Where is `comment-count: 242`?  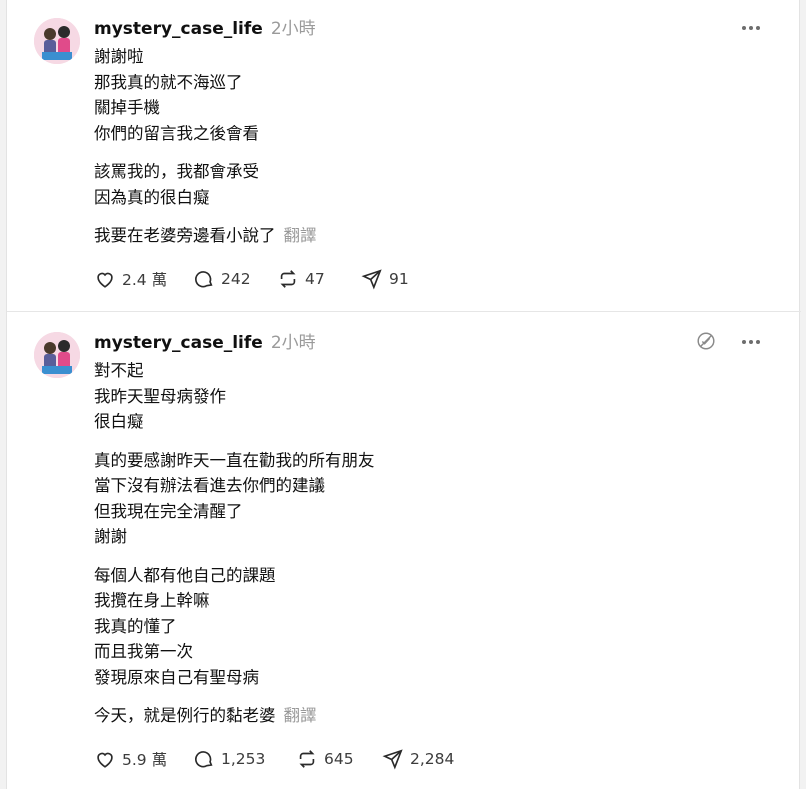
comment-count: 242 is located at coordinates (236, 279).